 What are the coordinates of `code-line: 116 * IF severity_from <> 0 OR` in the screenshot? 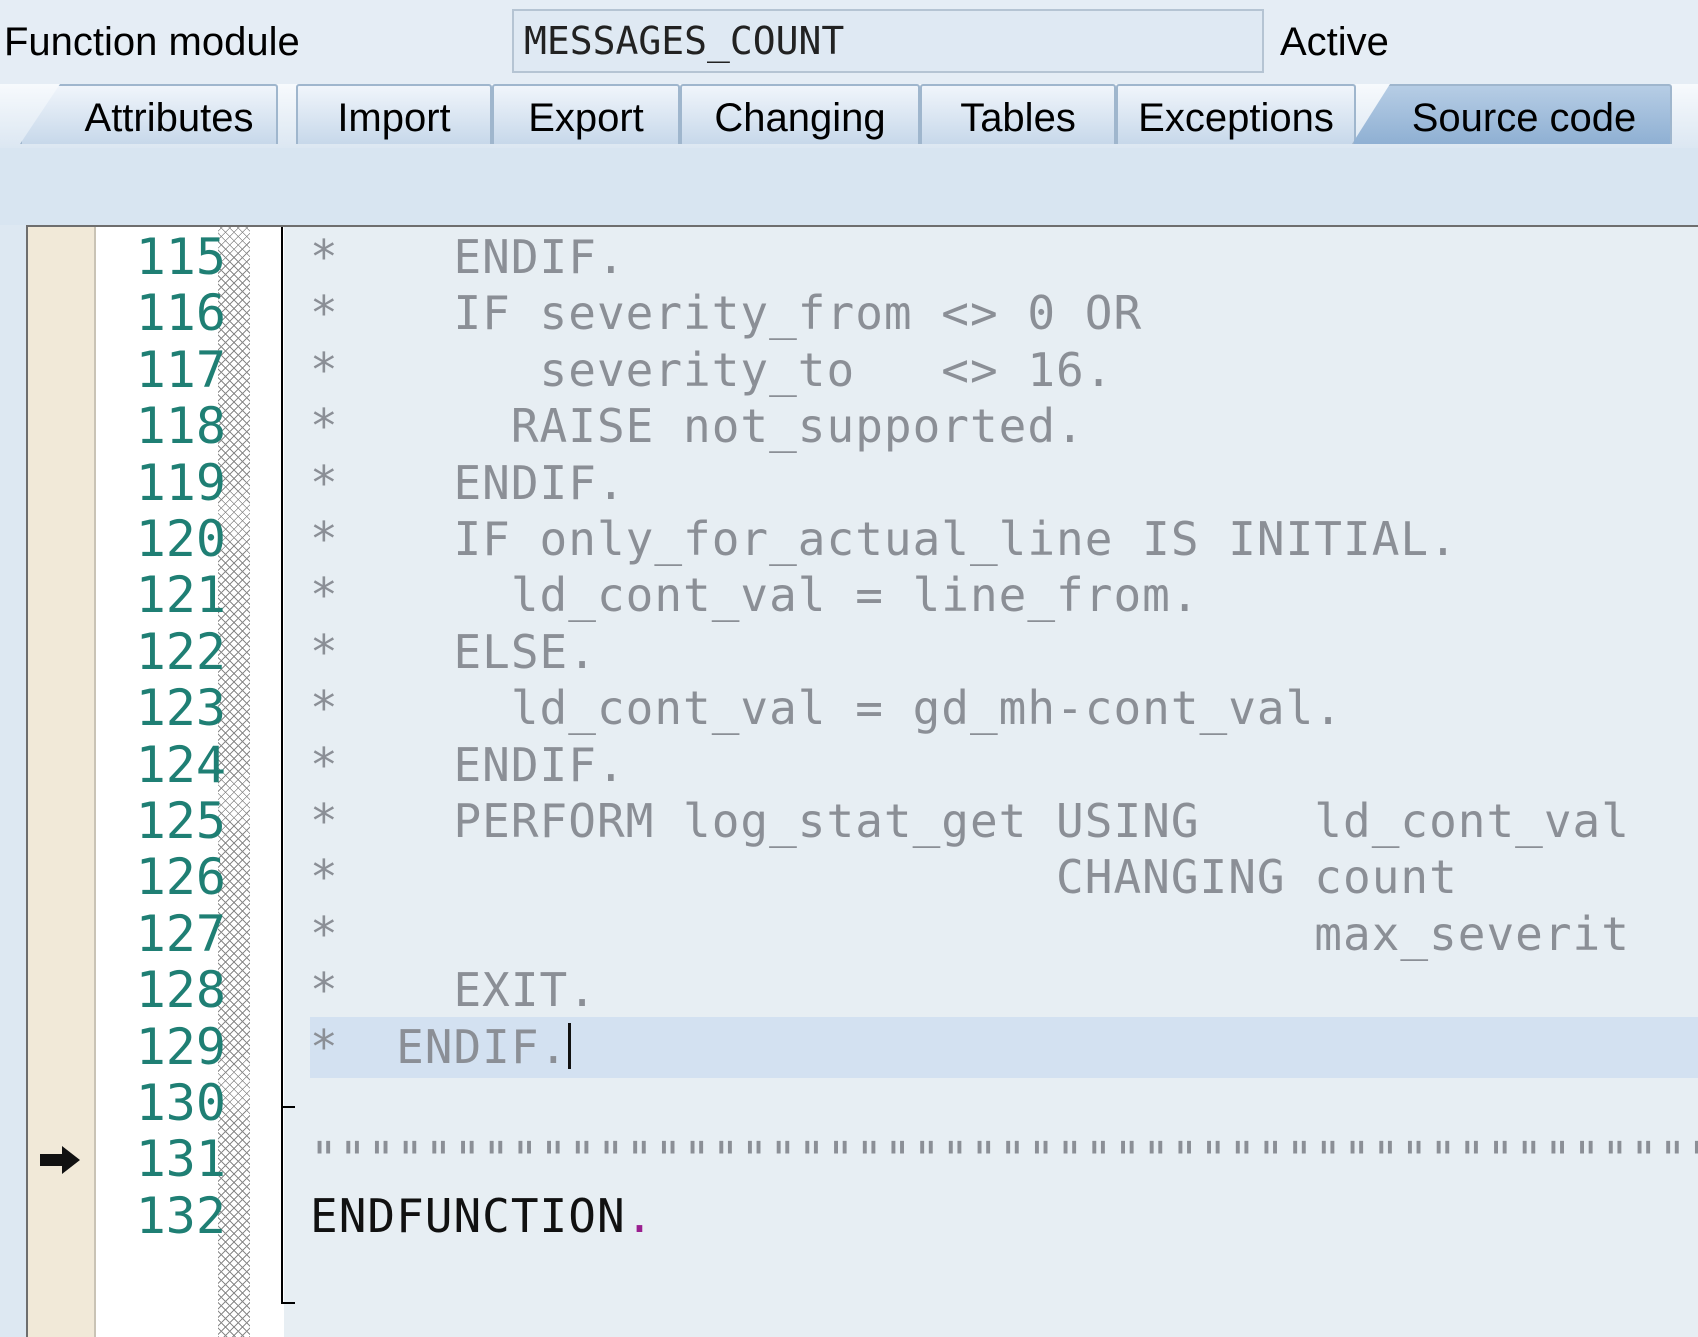 It's located at (863, 313).